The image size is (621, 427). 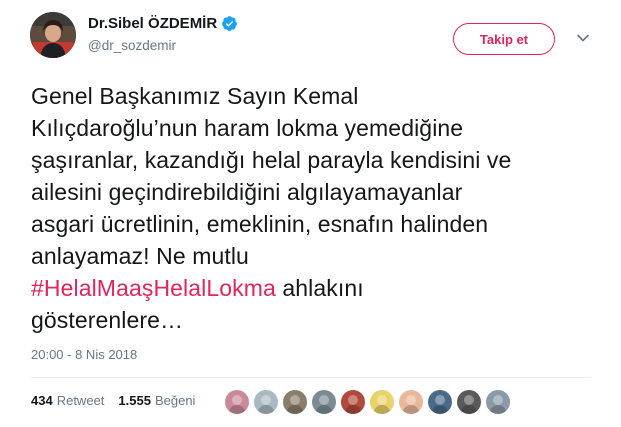 I want to click on retweet-label: Retweet, so click(x=80, y=400).